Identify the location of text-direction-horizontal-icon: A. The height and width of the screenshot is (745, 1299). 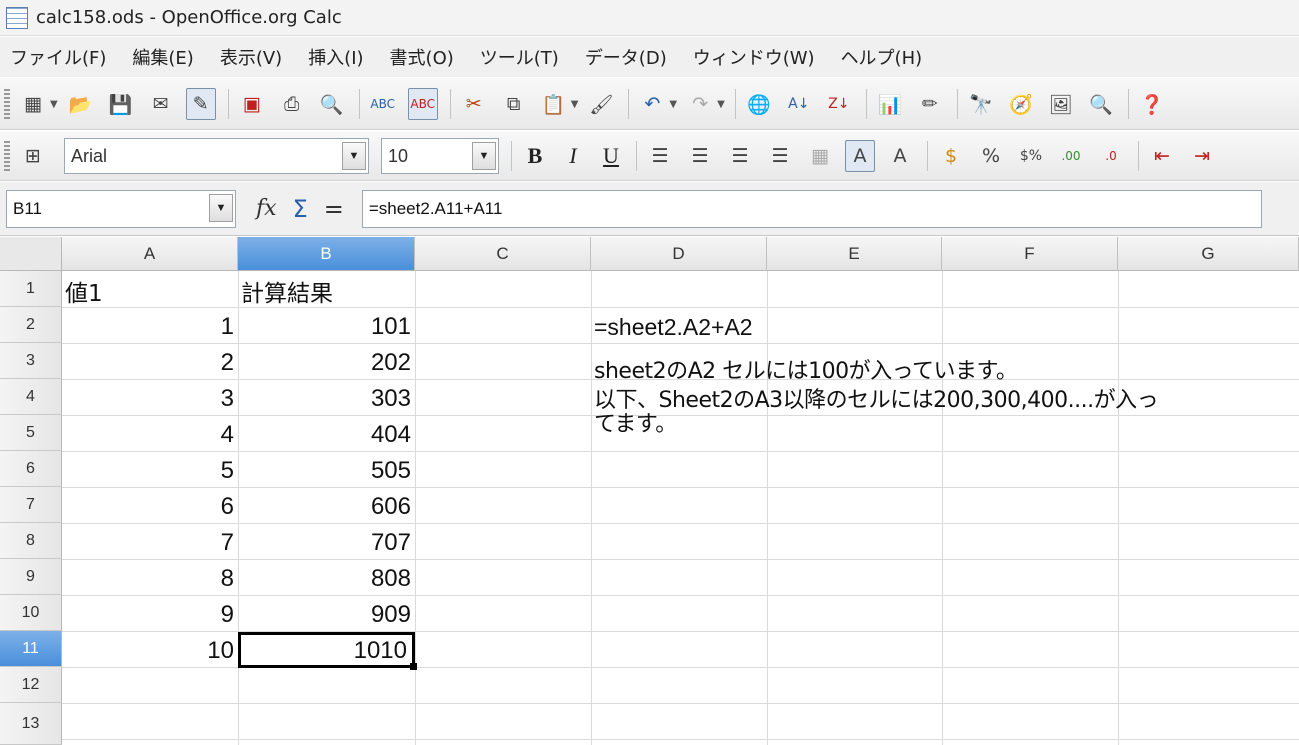
(860, 156).